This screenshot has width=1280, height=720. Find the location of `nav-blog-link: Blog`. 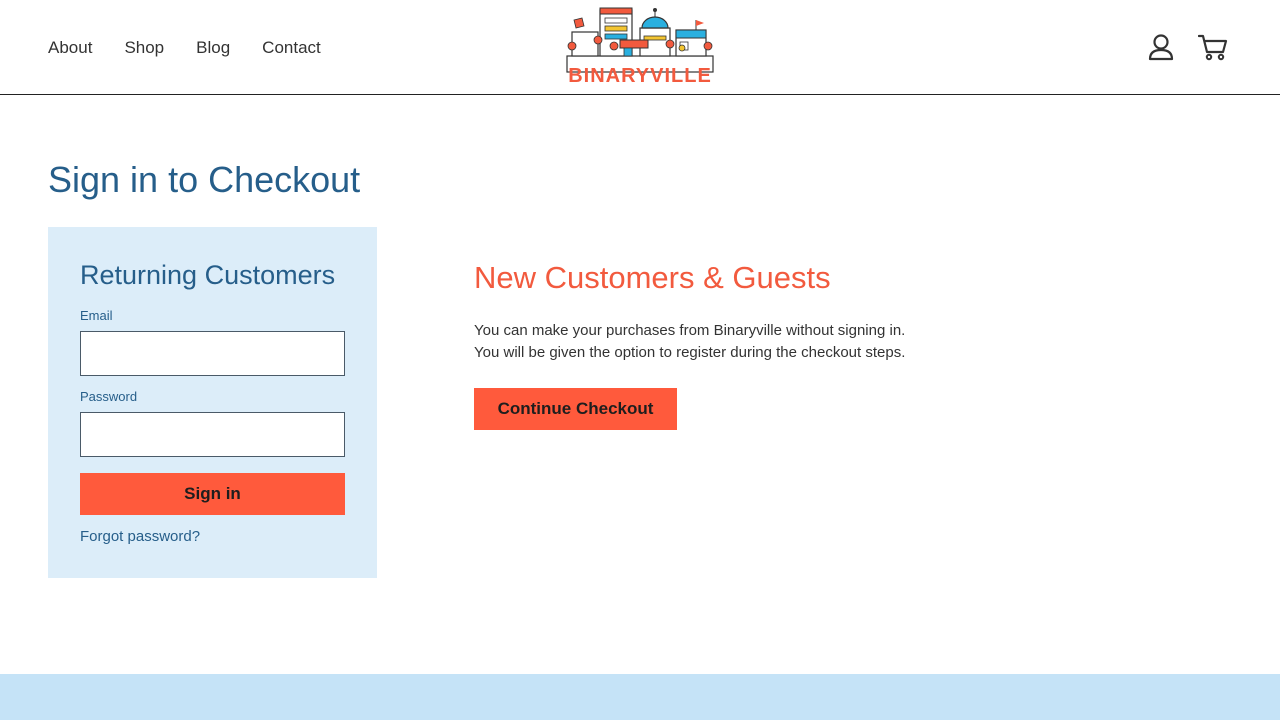

nav-blog-link: Blog is located at coordinates (213, 48).